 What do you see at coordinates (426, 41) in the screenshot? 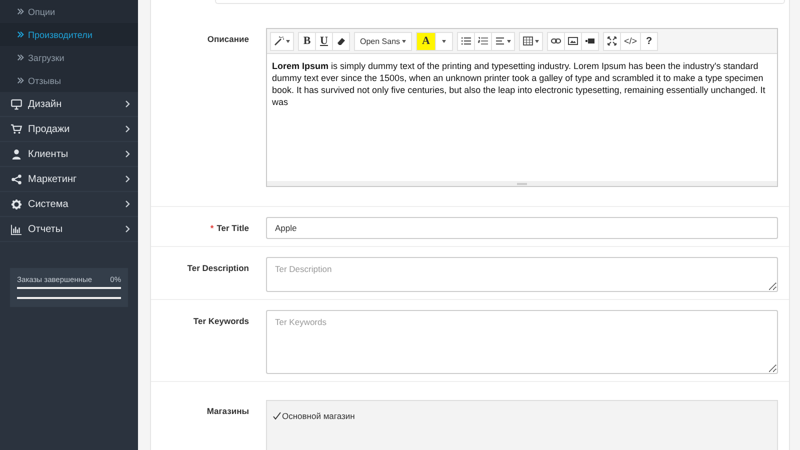
I see `text-color-button: A` at bounding box center [426, 41].